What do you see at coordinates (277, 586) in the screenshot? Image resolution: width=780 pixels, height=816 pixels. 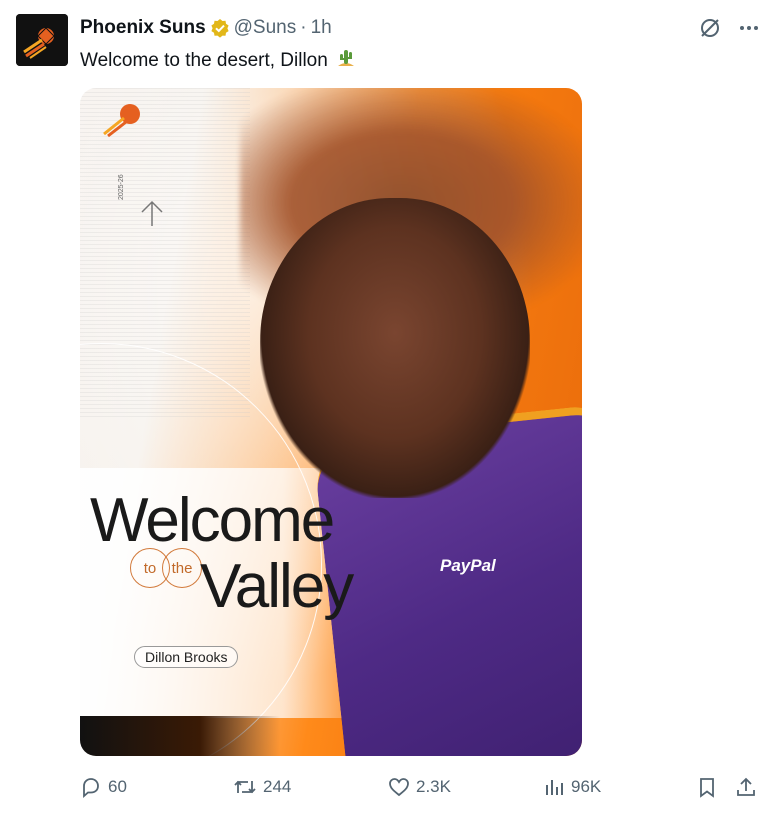 I see `media-headline-valley: Valley` at bounding box center [277, 586].